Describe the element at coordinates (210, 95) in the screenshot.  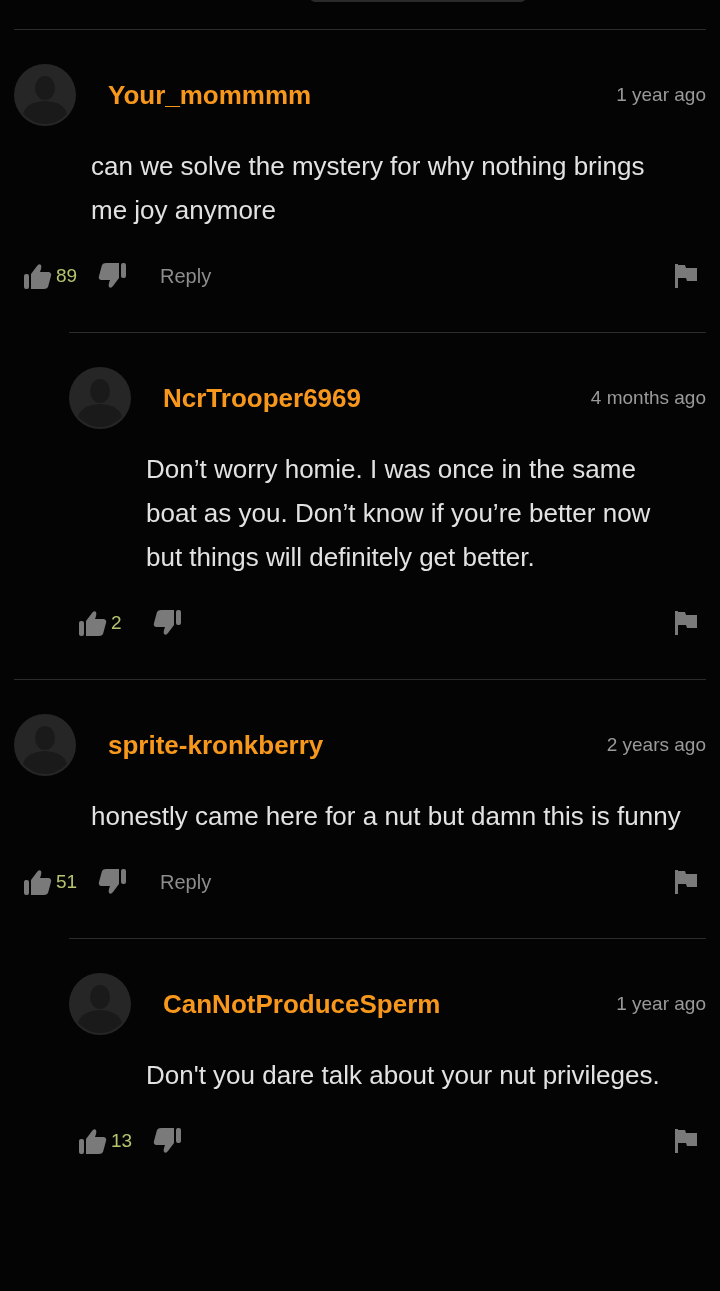
I see `username: Your_mommmm` at that location.